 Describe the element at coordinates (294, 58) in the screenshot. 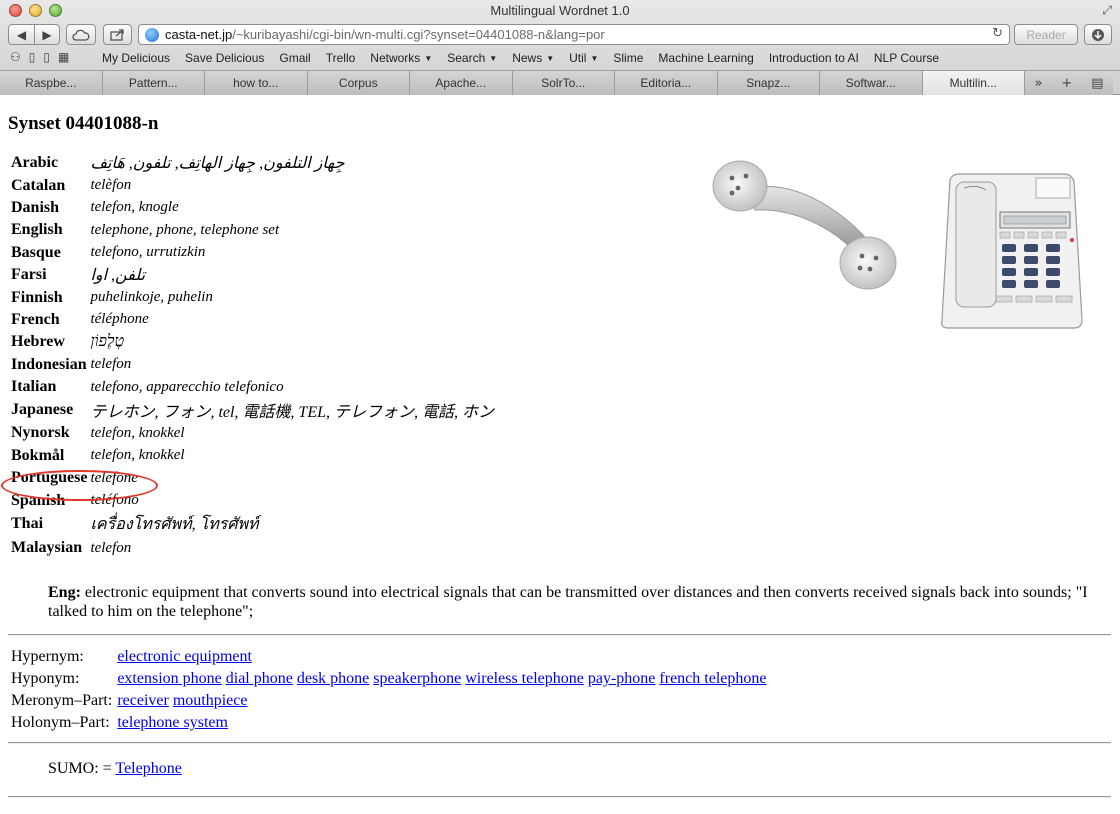

I see `bookmark-gmail: Gmail` at that location.